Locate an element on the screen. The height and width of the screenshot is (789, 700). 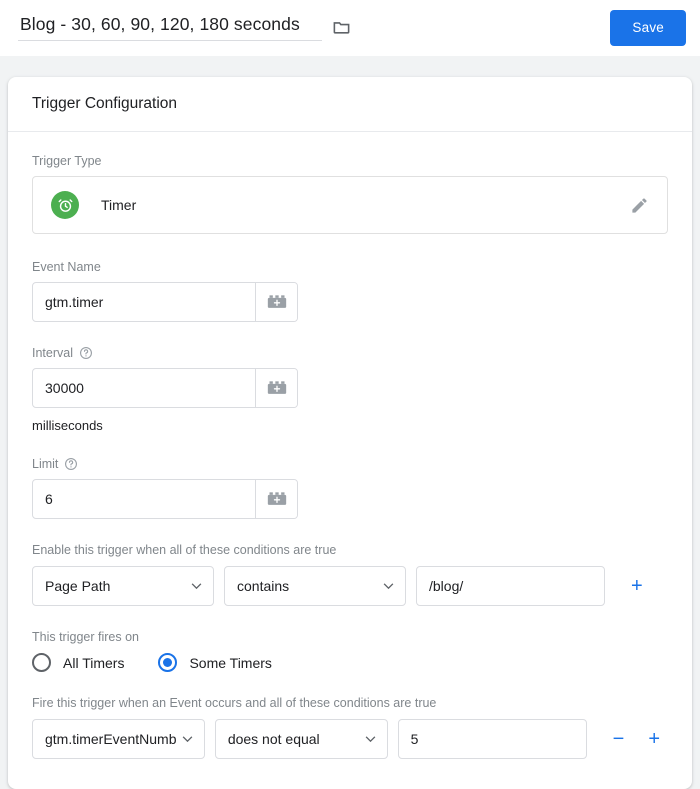
trigger-type-label-text: Trigger Type is located at coordinates (67, 161).